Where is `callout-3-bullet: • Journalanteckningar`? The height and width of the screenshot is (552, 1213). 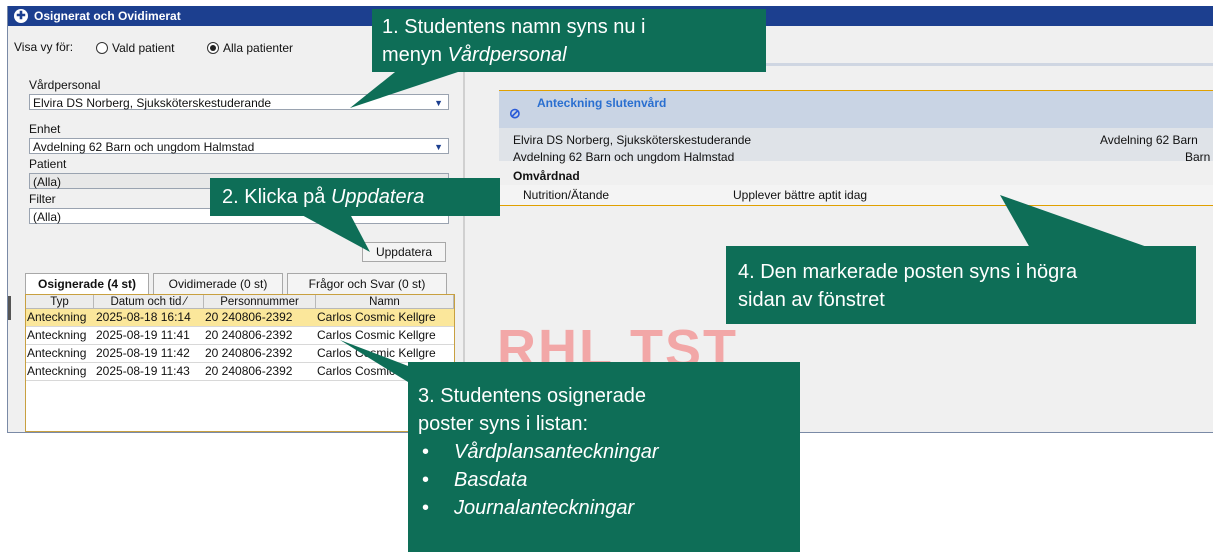 callout-3-bullet: • Journalanteckningar is located at coordinates (528, 508).